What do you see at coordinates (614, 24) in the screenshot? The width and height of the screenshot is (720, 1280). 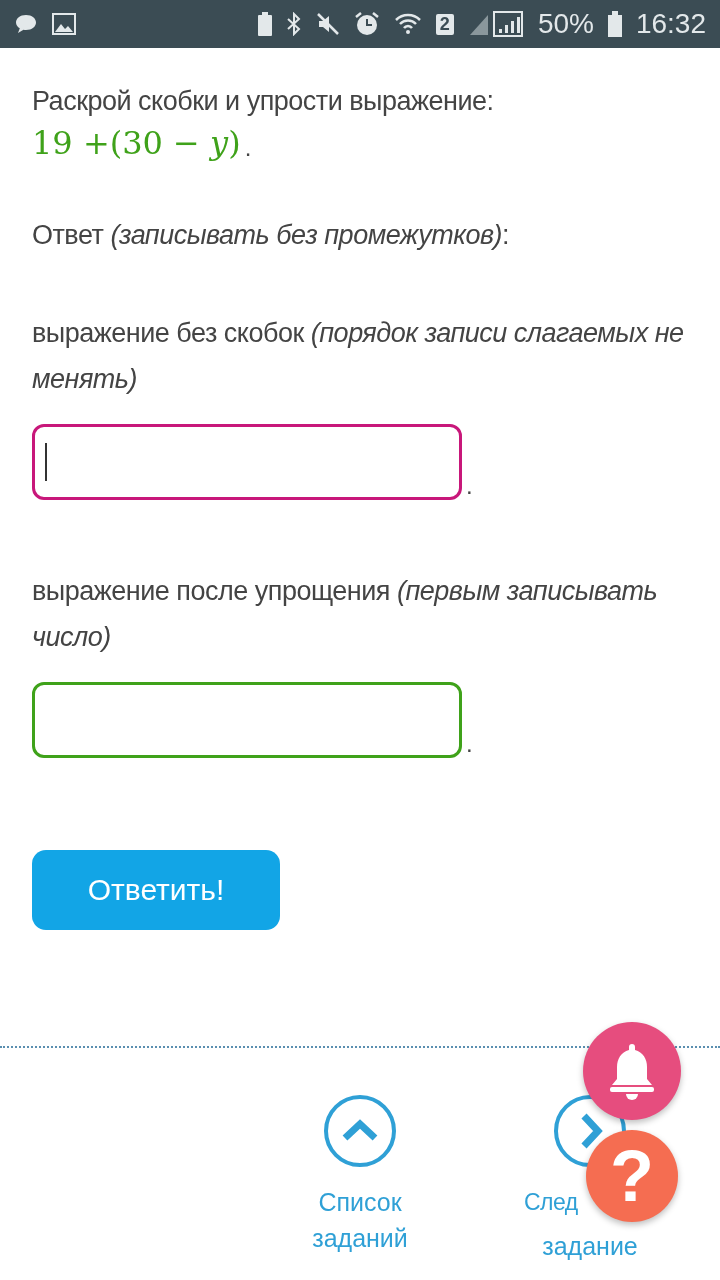 I see `battery-icon` at bounding box center [614, 24].